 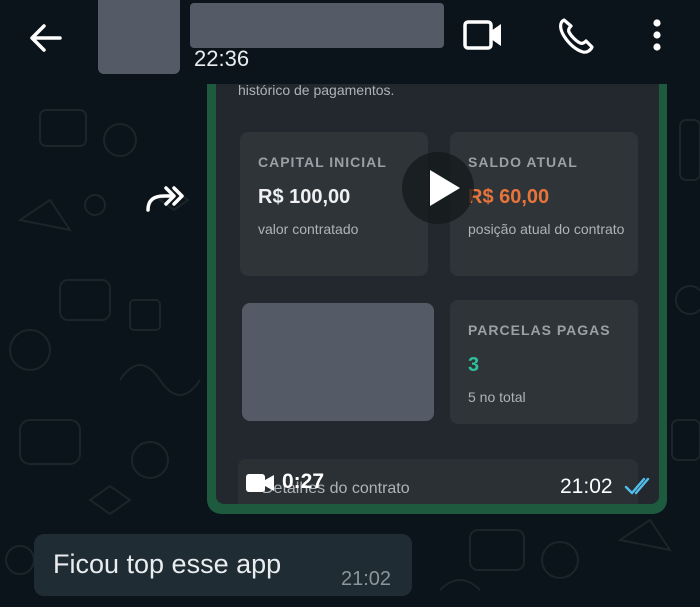 What do you see at coordinates (523, 162) in the screenshot?
I see `card-title: SALDO ATUAL` at bounding box center [523, 162].